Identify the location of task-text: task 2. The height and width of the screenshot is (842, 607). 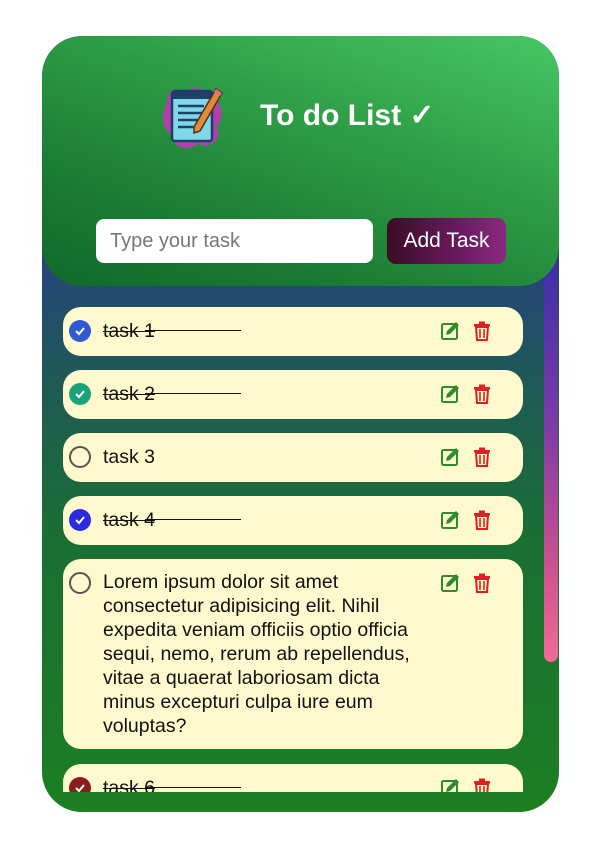
(172, 394).